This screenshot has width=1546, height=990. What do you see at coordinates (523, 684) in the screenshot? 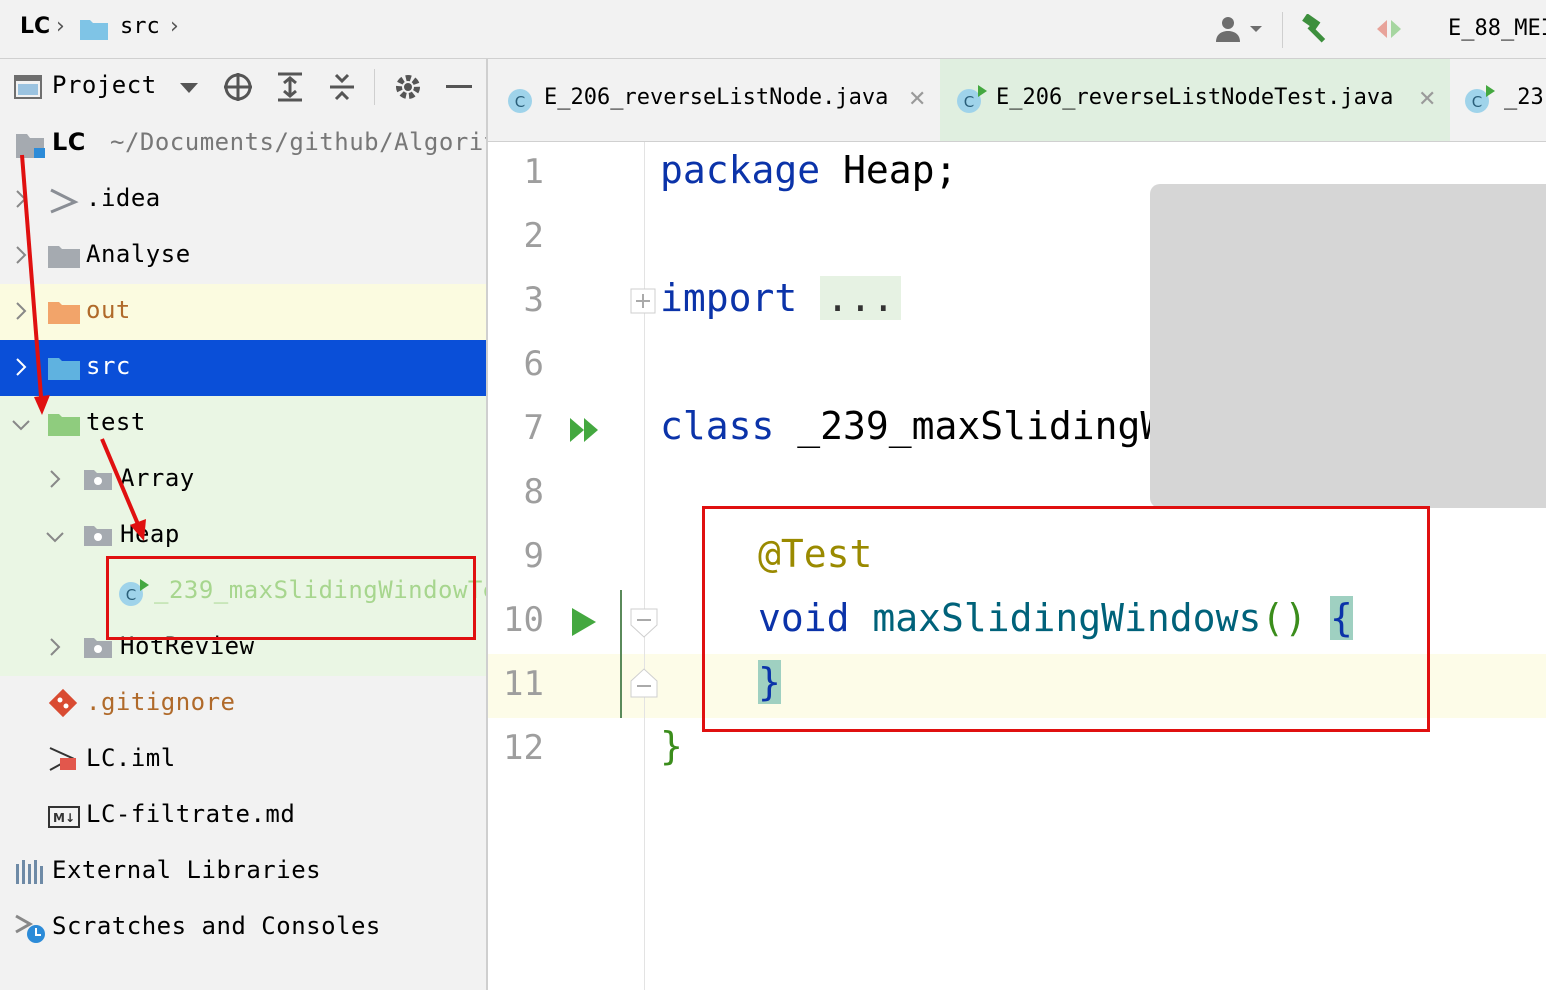
I see `line-number: 11` at bounding box center [523, 684].